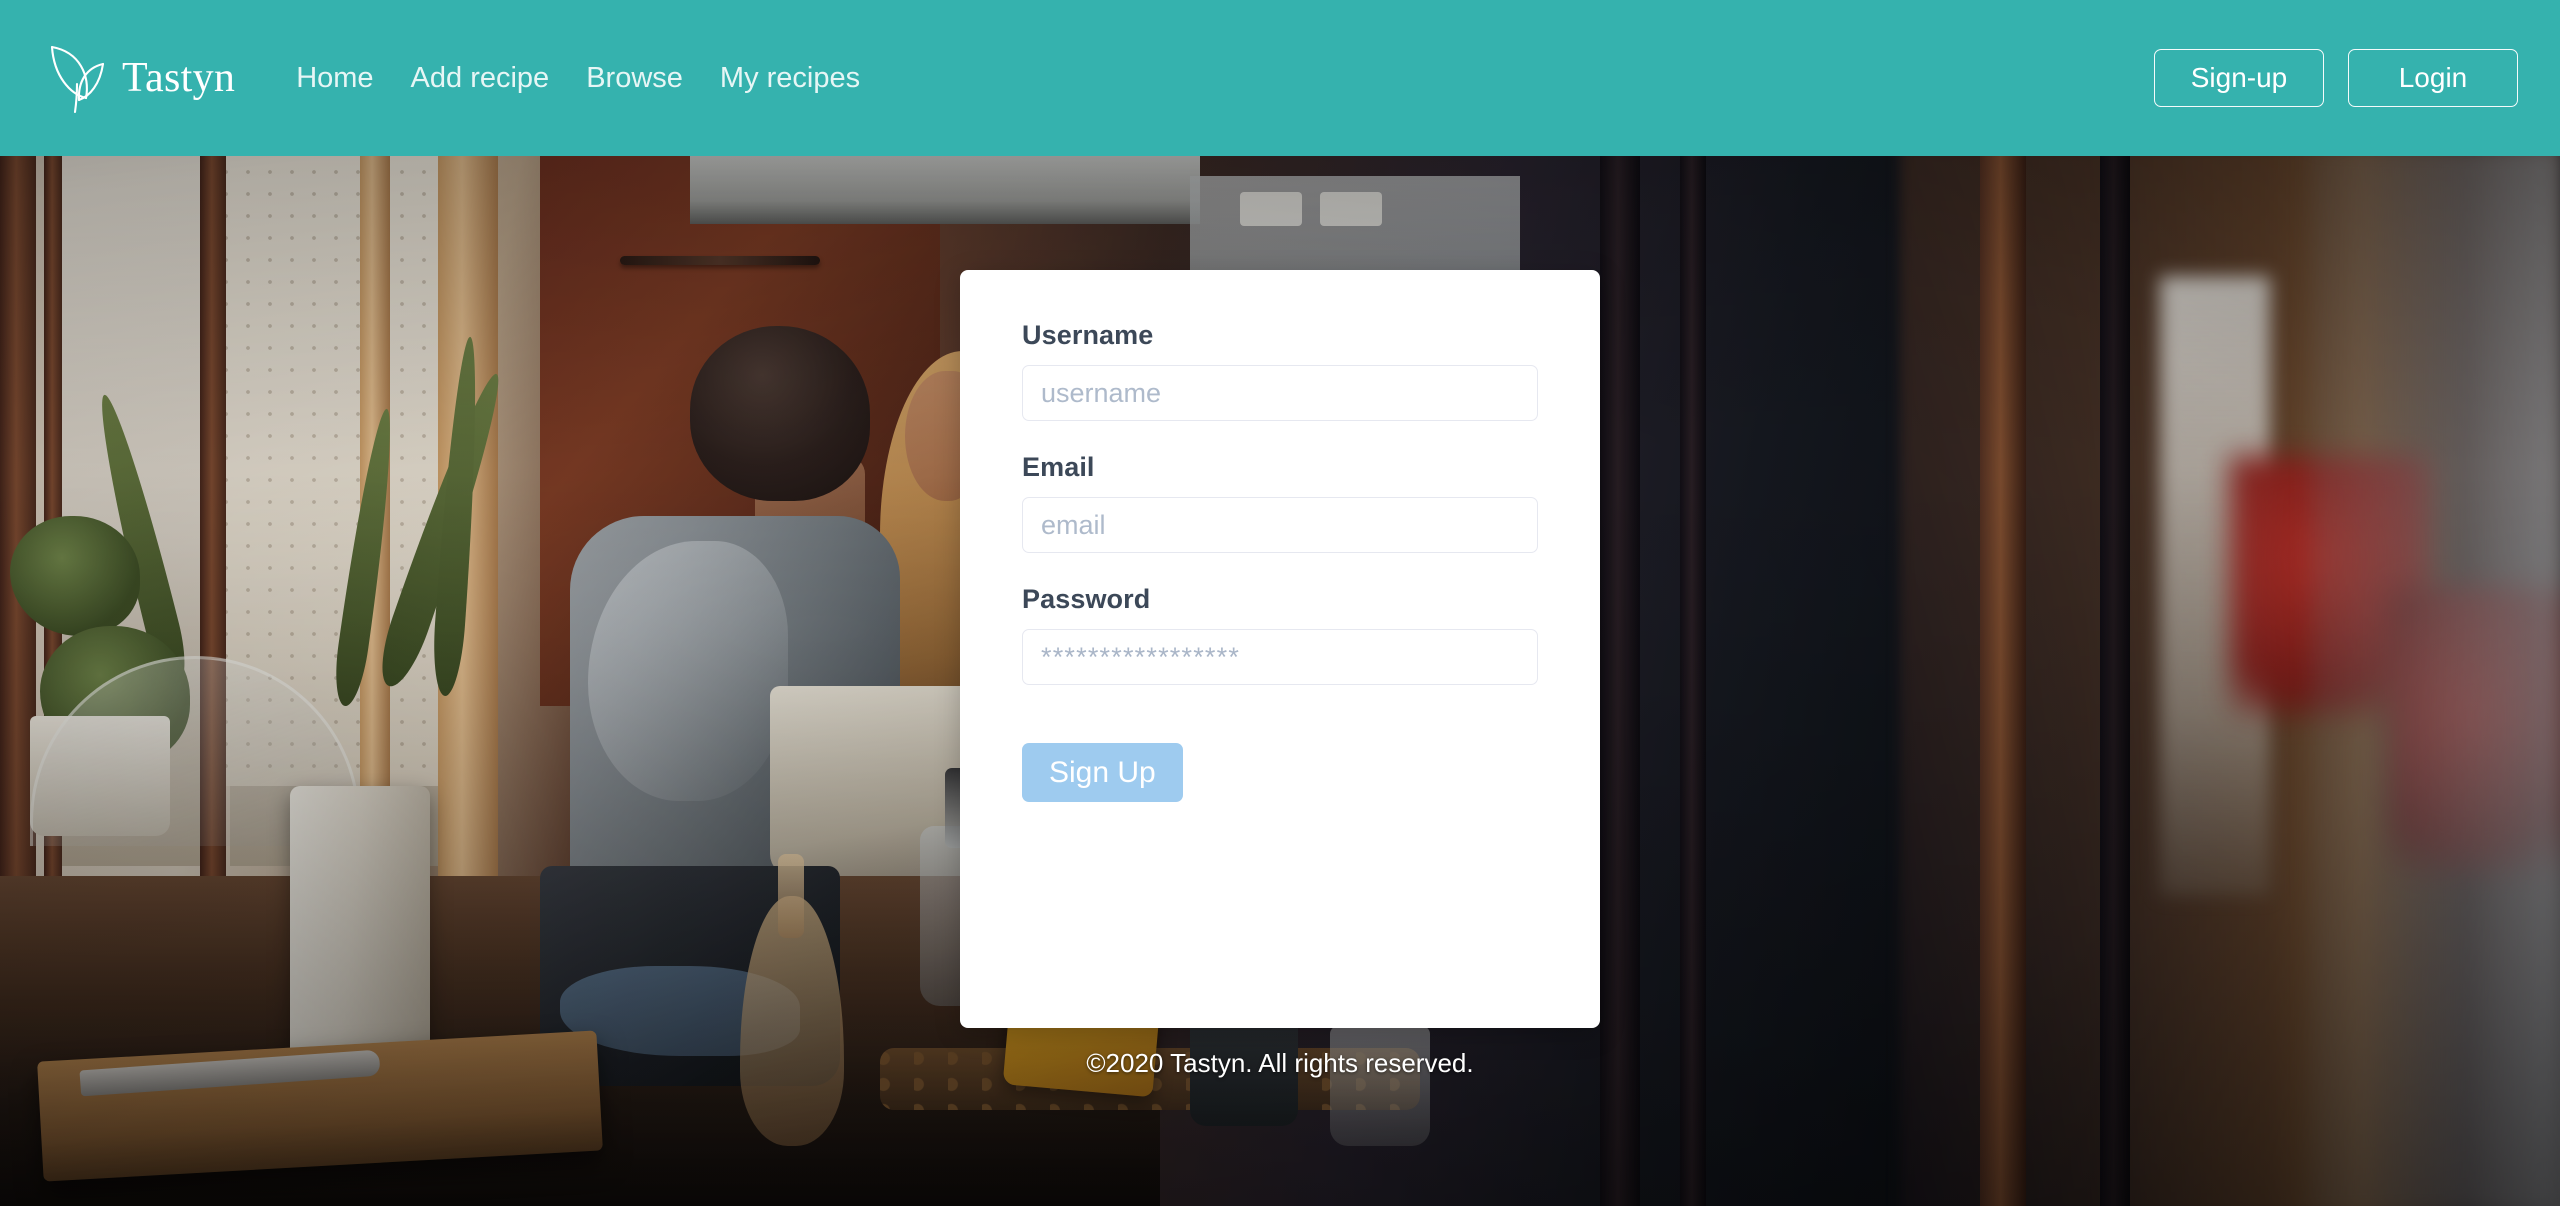 This screenshot has height=1206, width=2560. I want to click on nav-link-add-recipe: Add recipe, so click(480, 78).